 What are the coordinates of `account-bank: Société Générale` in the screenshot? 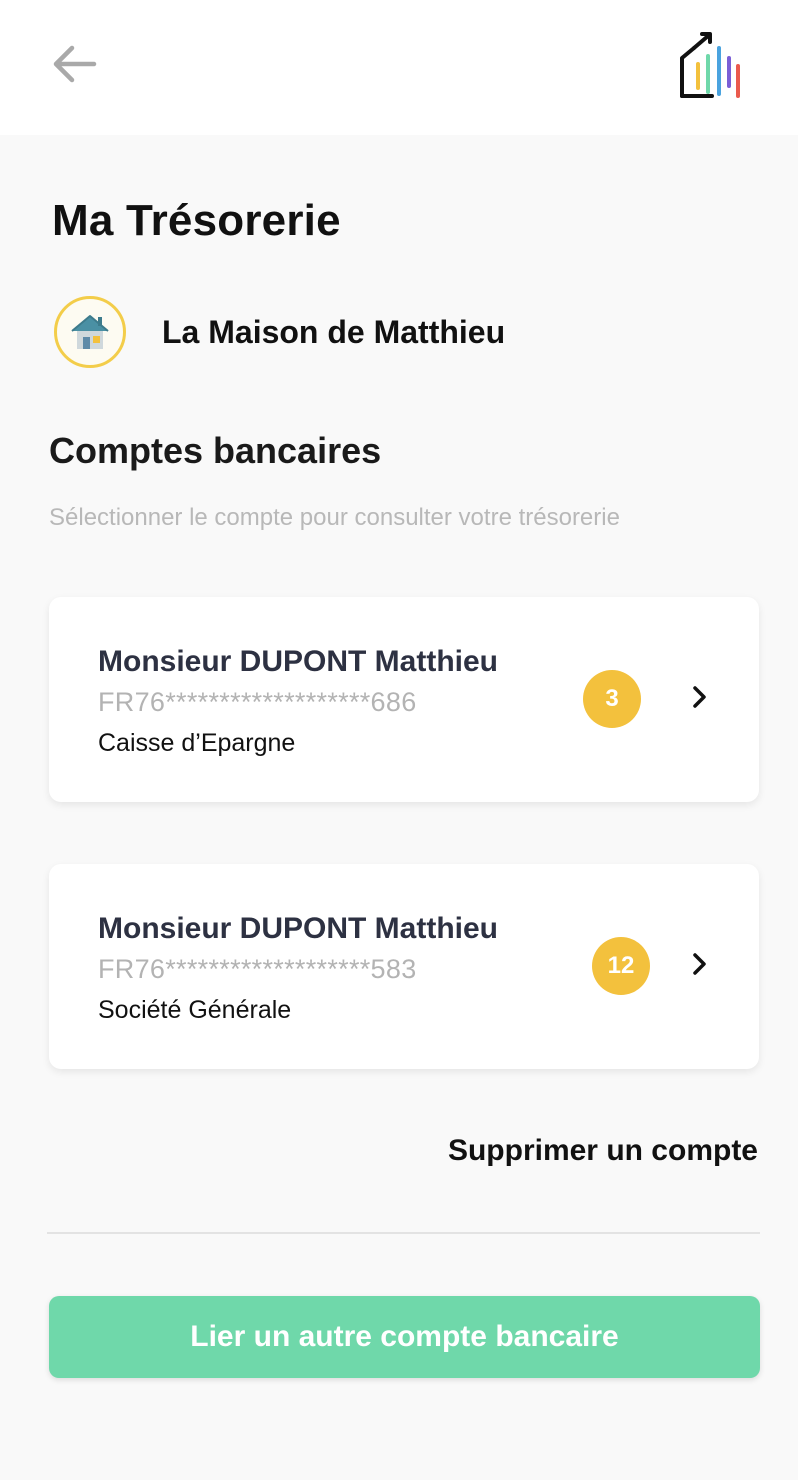 It's located at (195, 1010).